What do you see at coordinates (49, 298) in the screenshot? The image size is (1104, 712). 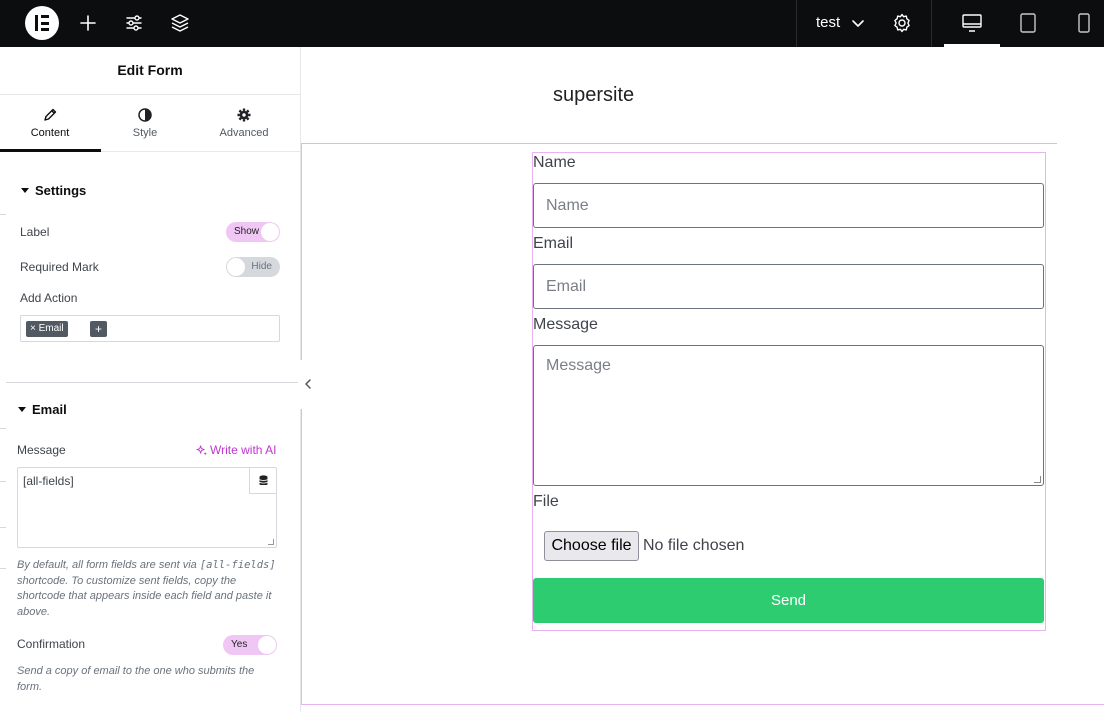 I see `add-action-label: Add Action` at bounding box center [49, 298].